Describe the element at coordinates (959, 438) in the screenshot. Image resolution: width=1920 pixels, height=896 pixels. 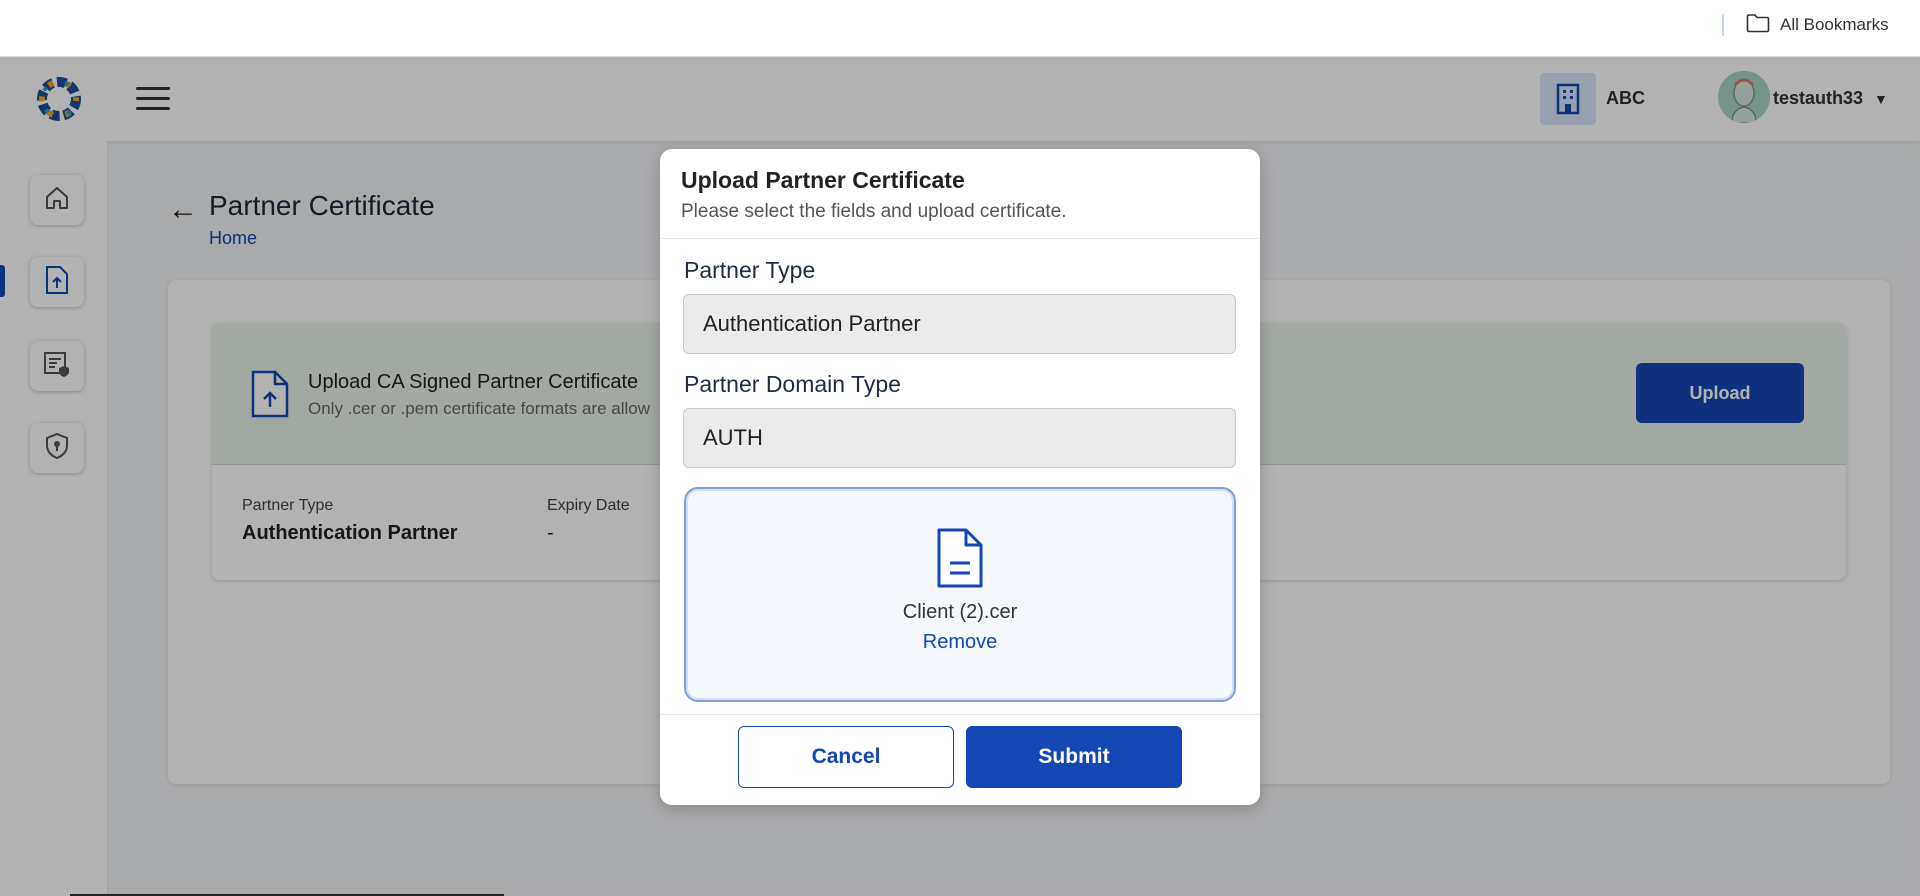
I see `partner-domain-type-field: AUTH` at that location.